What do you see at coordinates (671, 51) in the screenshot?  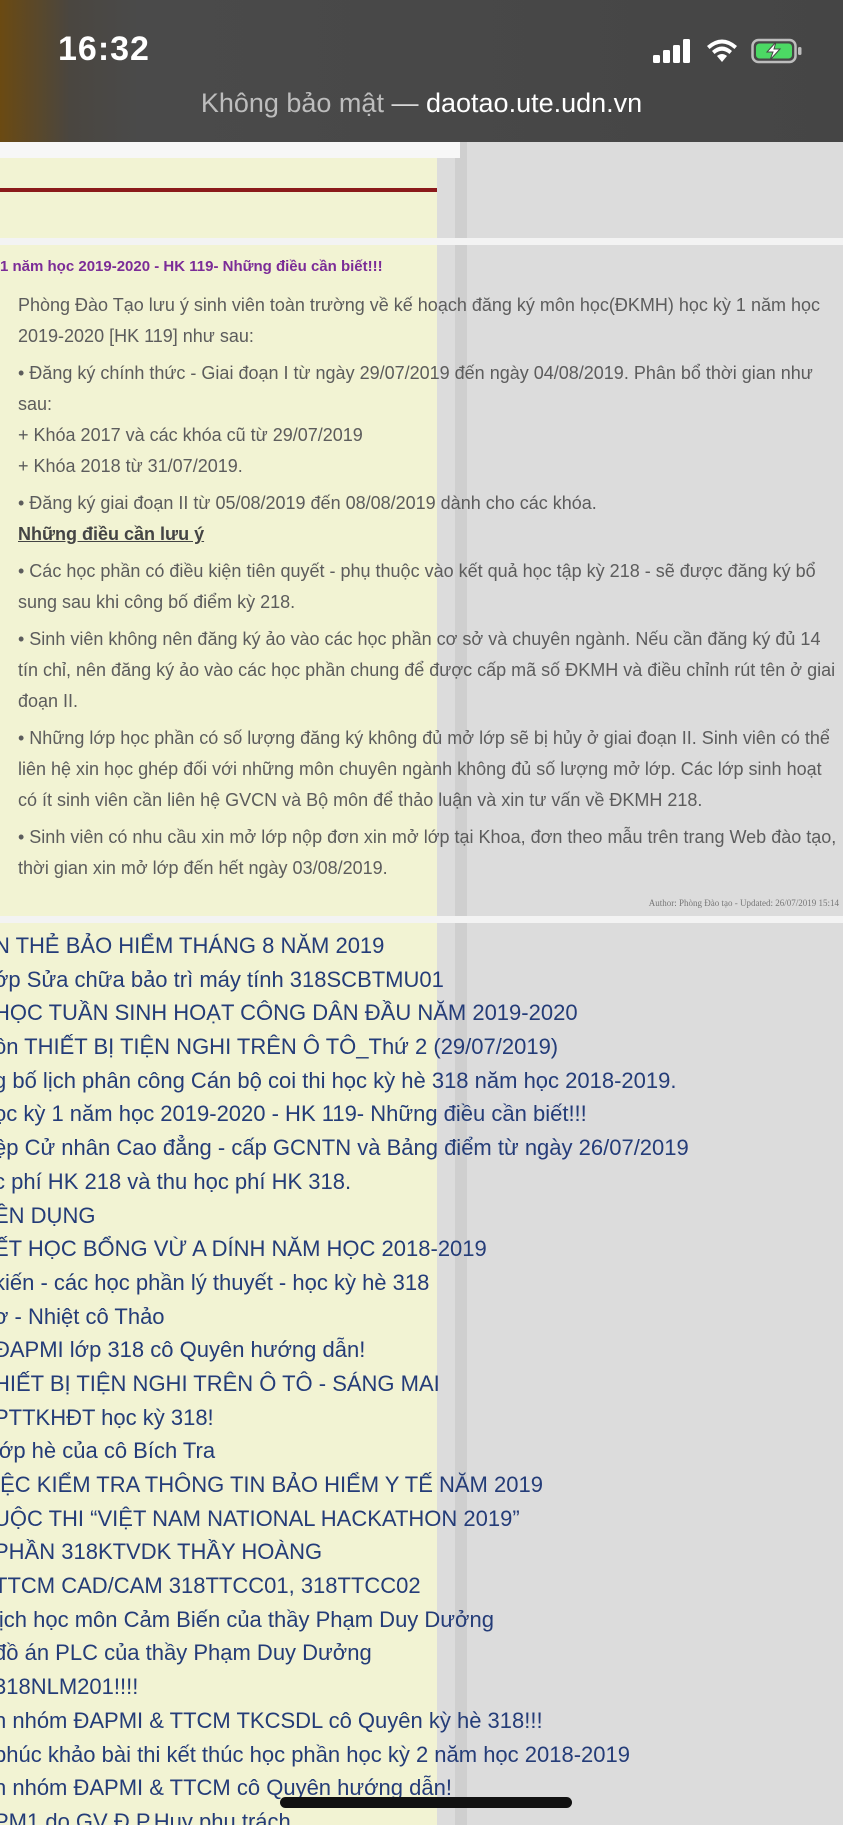 I see `signal-icon` at bounding box center [671, 51].